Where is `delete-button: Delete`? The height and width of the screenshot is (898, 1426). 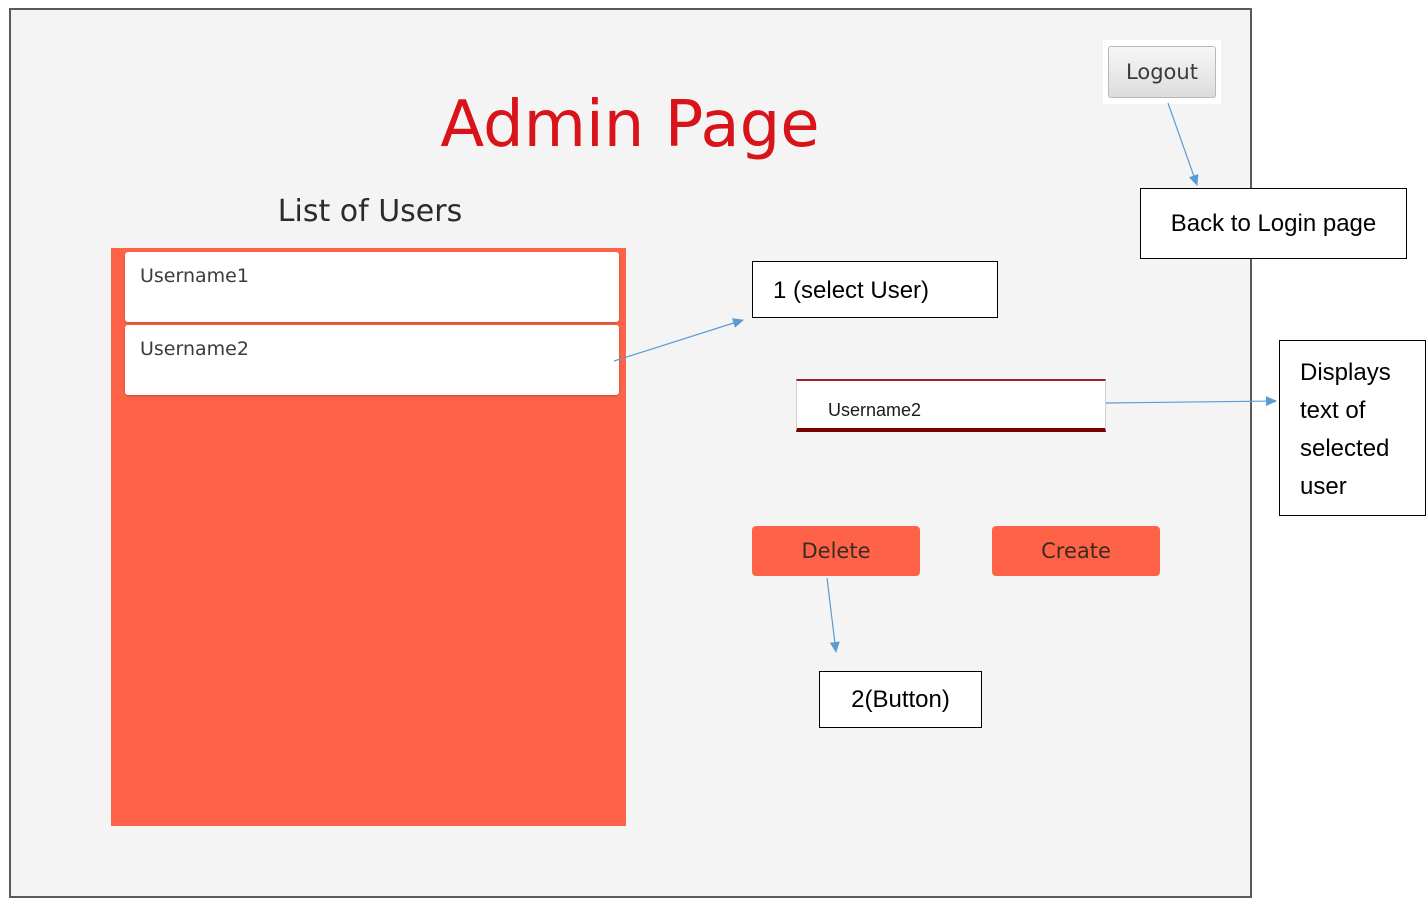
delete-button: Delete is located at coordinates (836, 551).